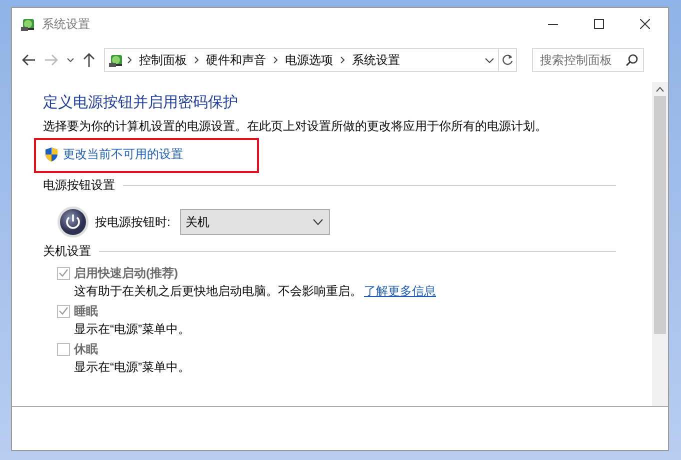 The image size is (681, 460). Describe the element at coordinates (73, 222) in the screenshot. I see `power-icon` at that location.